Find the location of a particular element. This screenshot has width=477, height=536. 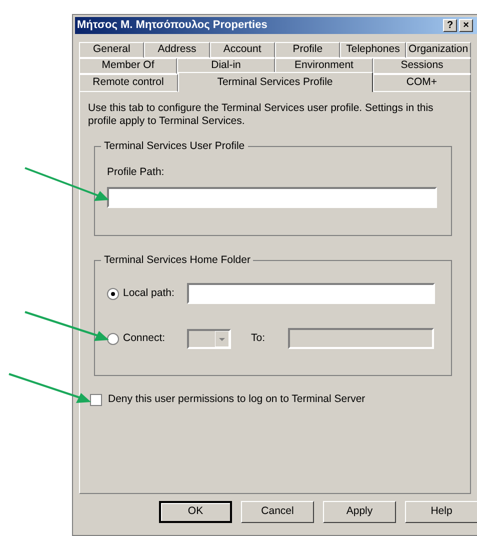

tab: Sessions is located at coordinates (422, 66).